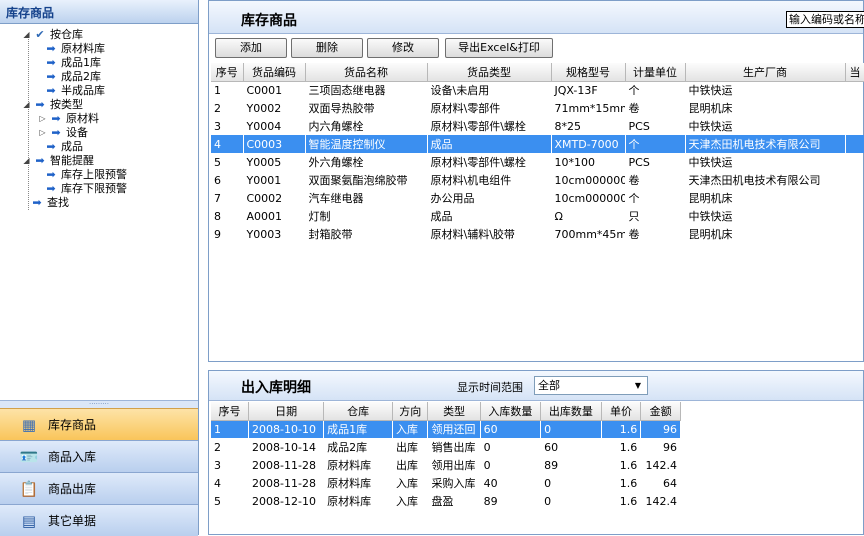 The image size is (864, 536). What do you see at coordinates (589, 108) in the screenshot?
I see `table-cell: 71mm*15mm` at bounding box center [589, 108].